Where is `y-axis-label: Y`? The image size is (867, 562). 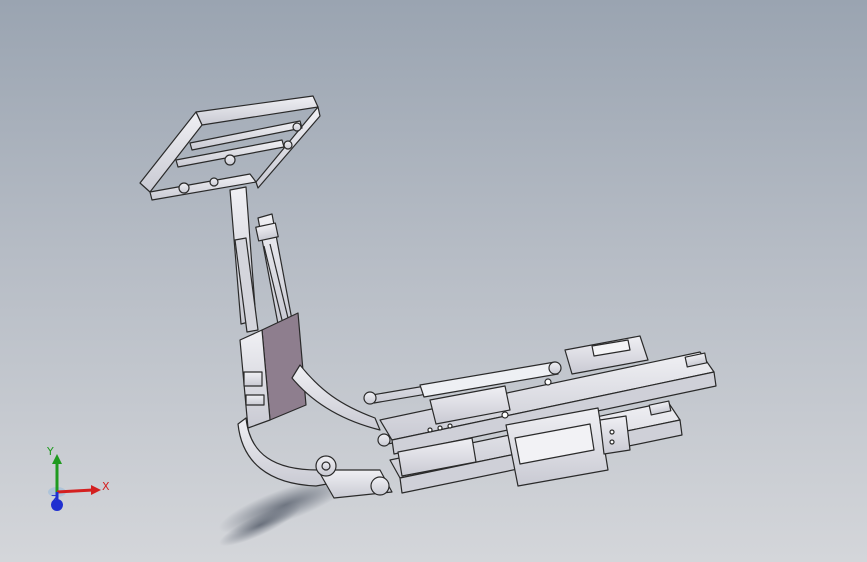
y-axis-label: Y is located at coordinates (50, 451).